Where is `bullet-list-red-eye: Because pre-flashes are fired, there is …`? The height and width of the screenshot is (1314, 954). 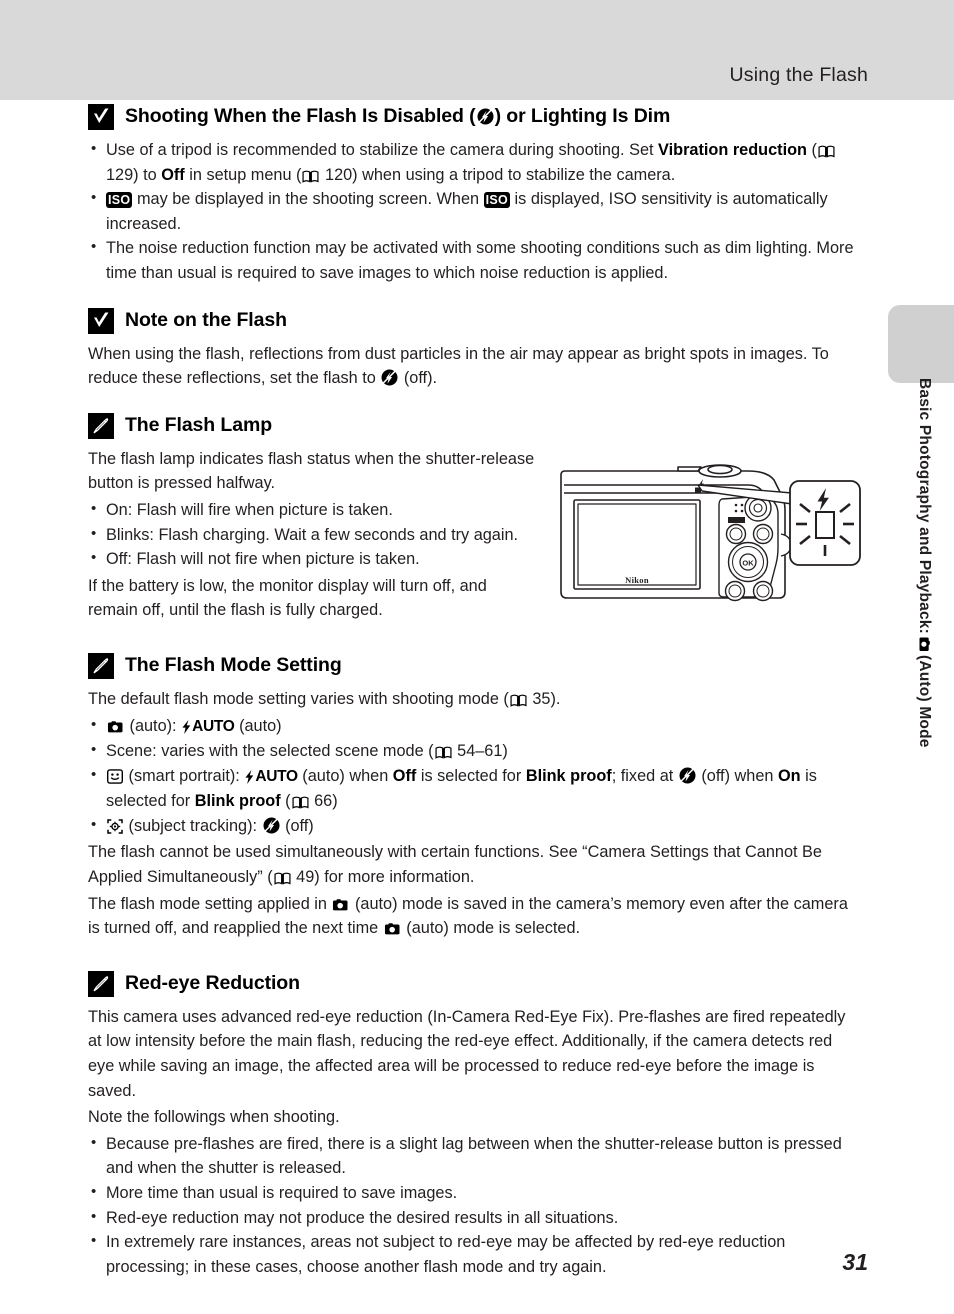
bullet-list-red-eye: Because pre-flashes are fired, there is … is located at coordinates (474, 1205).